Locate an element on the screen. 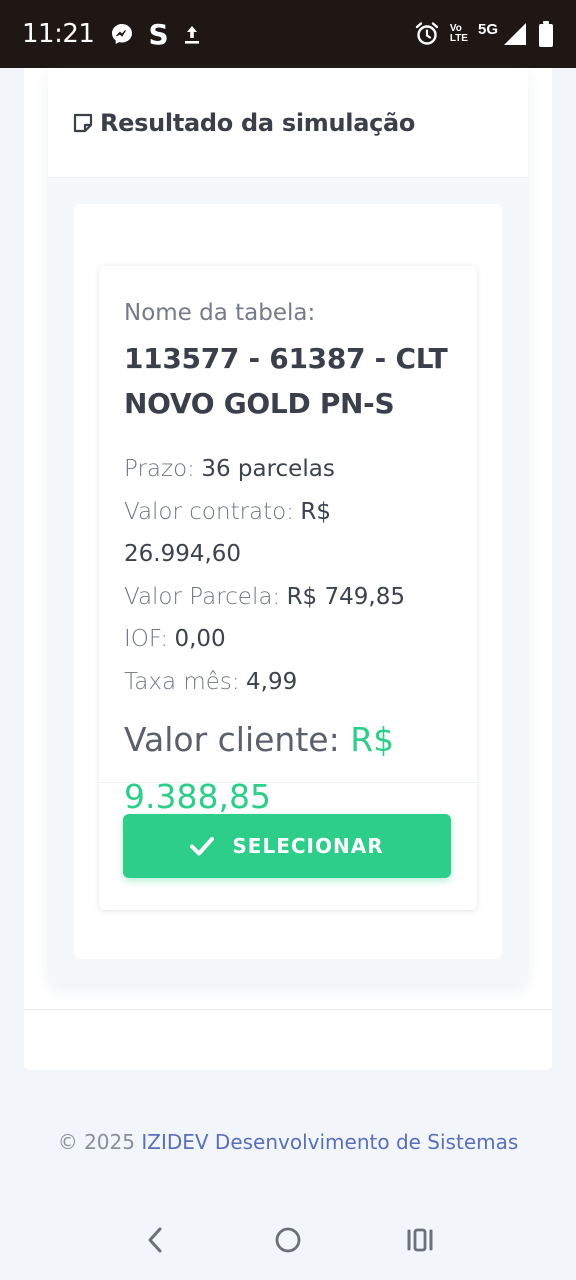 The height and width of the screenshot is (1280, 576). back-icon is located at coordinates (156, 1240).